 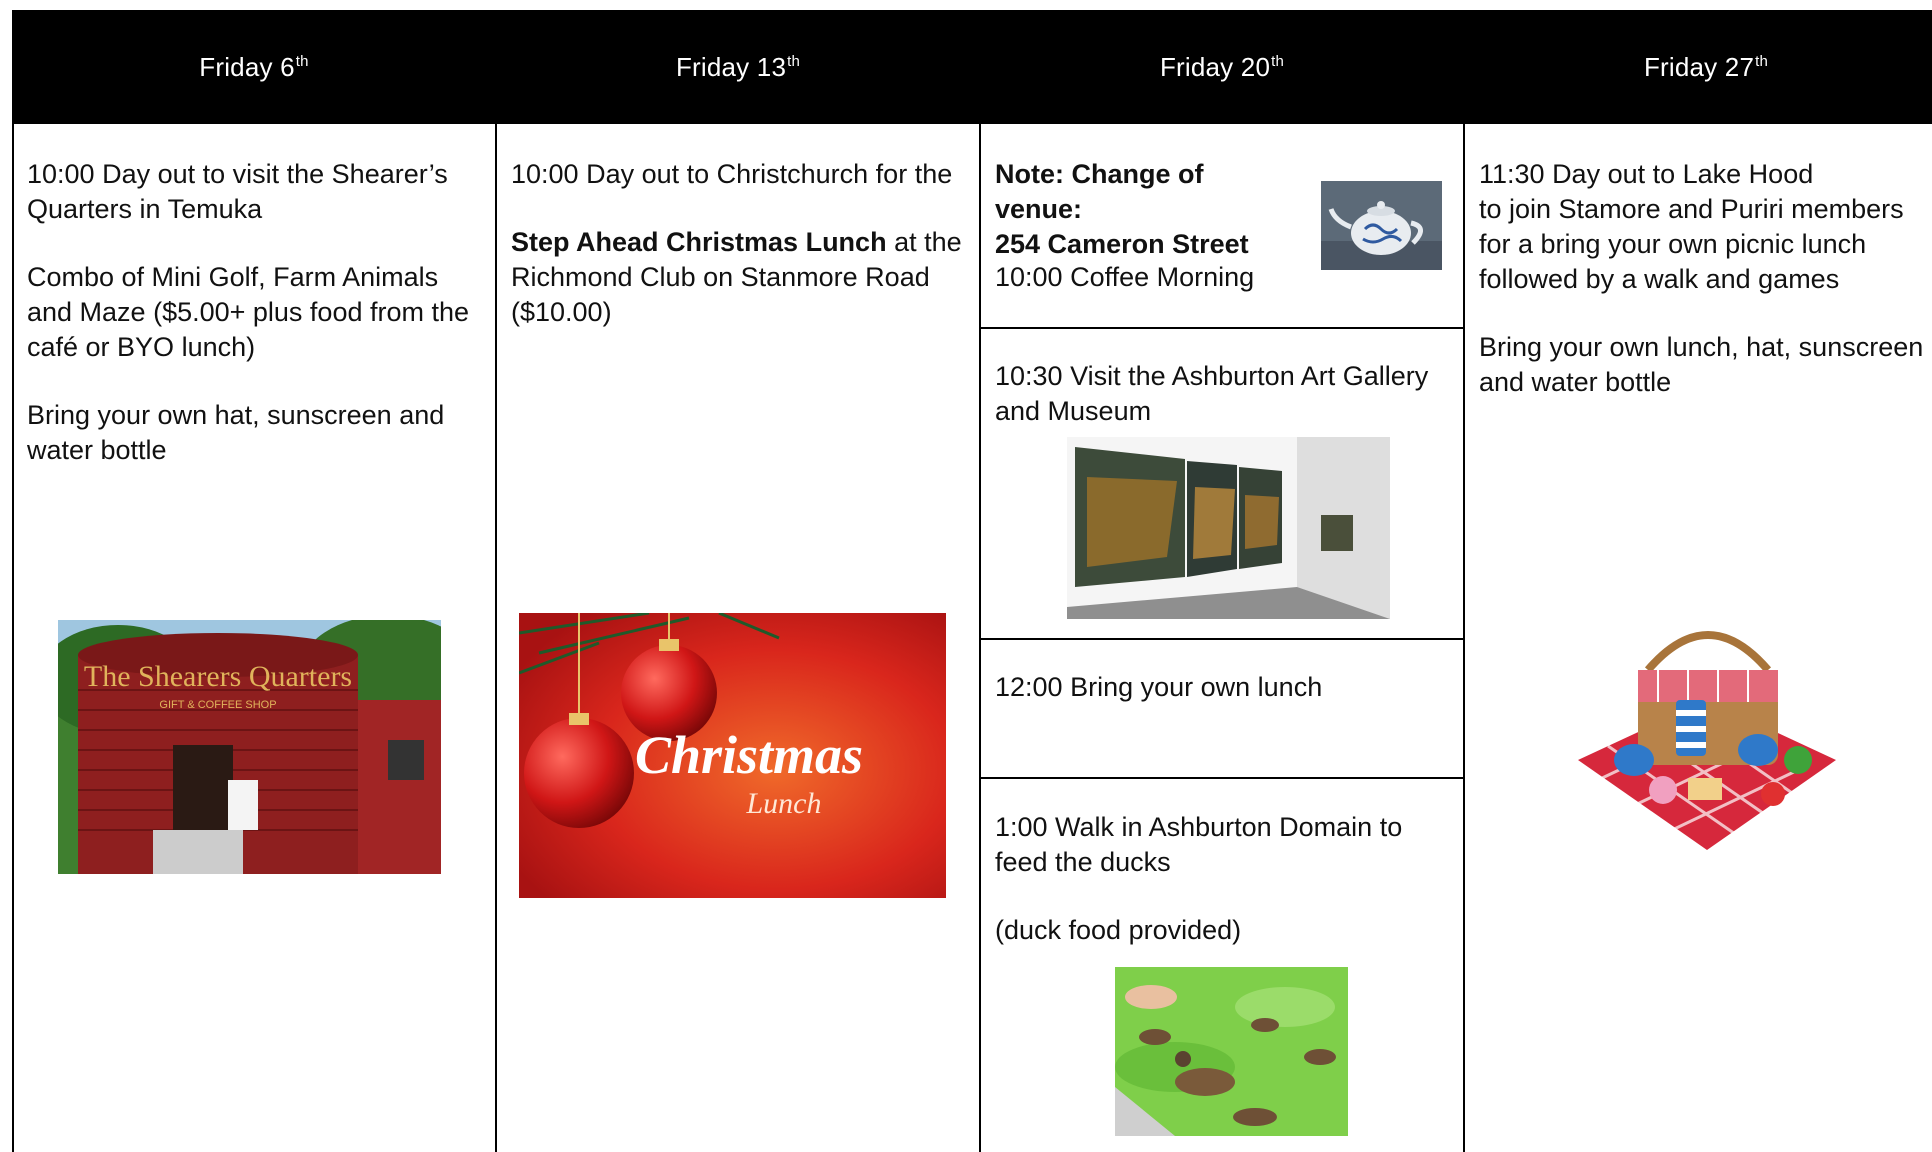 I want to click on top-margin, so click(x=966, y=5).